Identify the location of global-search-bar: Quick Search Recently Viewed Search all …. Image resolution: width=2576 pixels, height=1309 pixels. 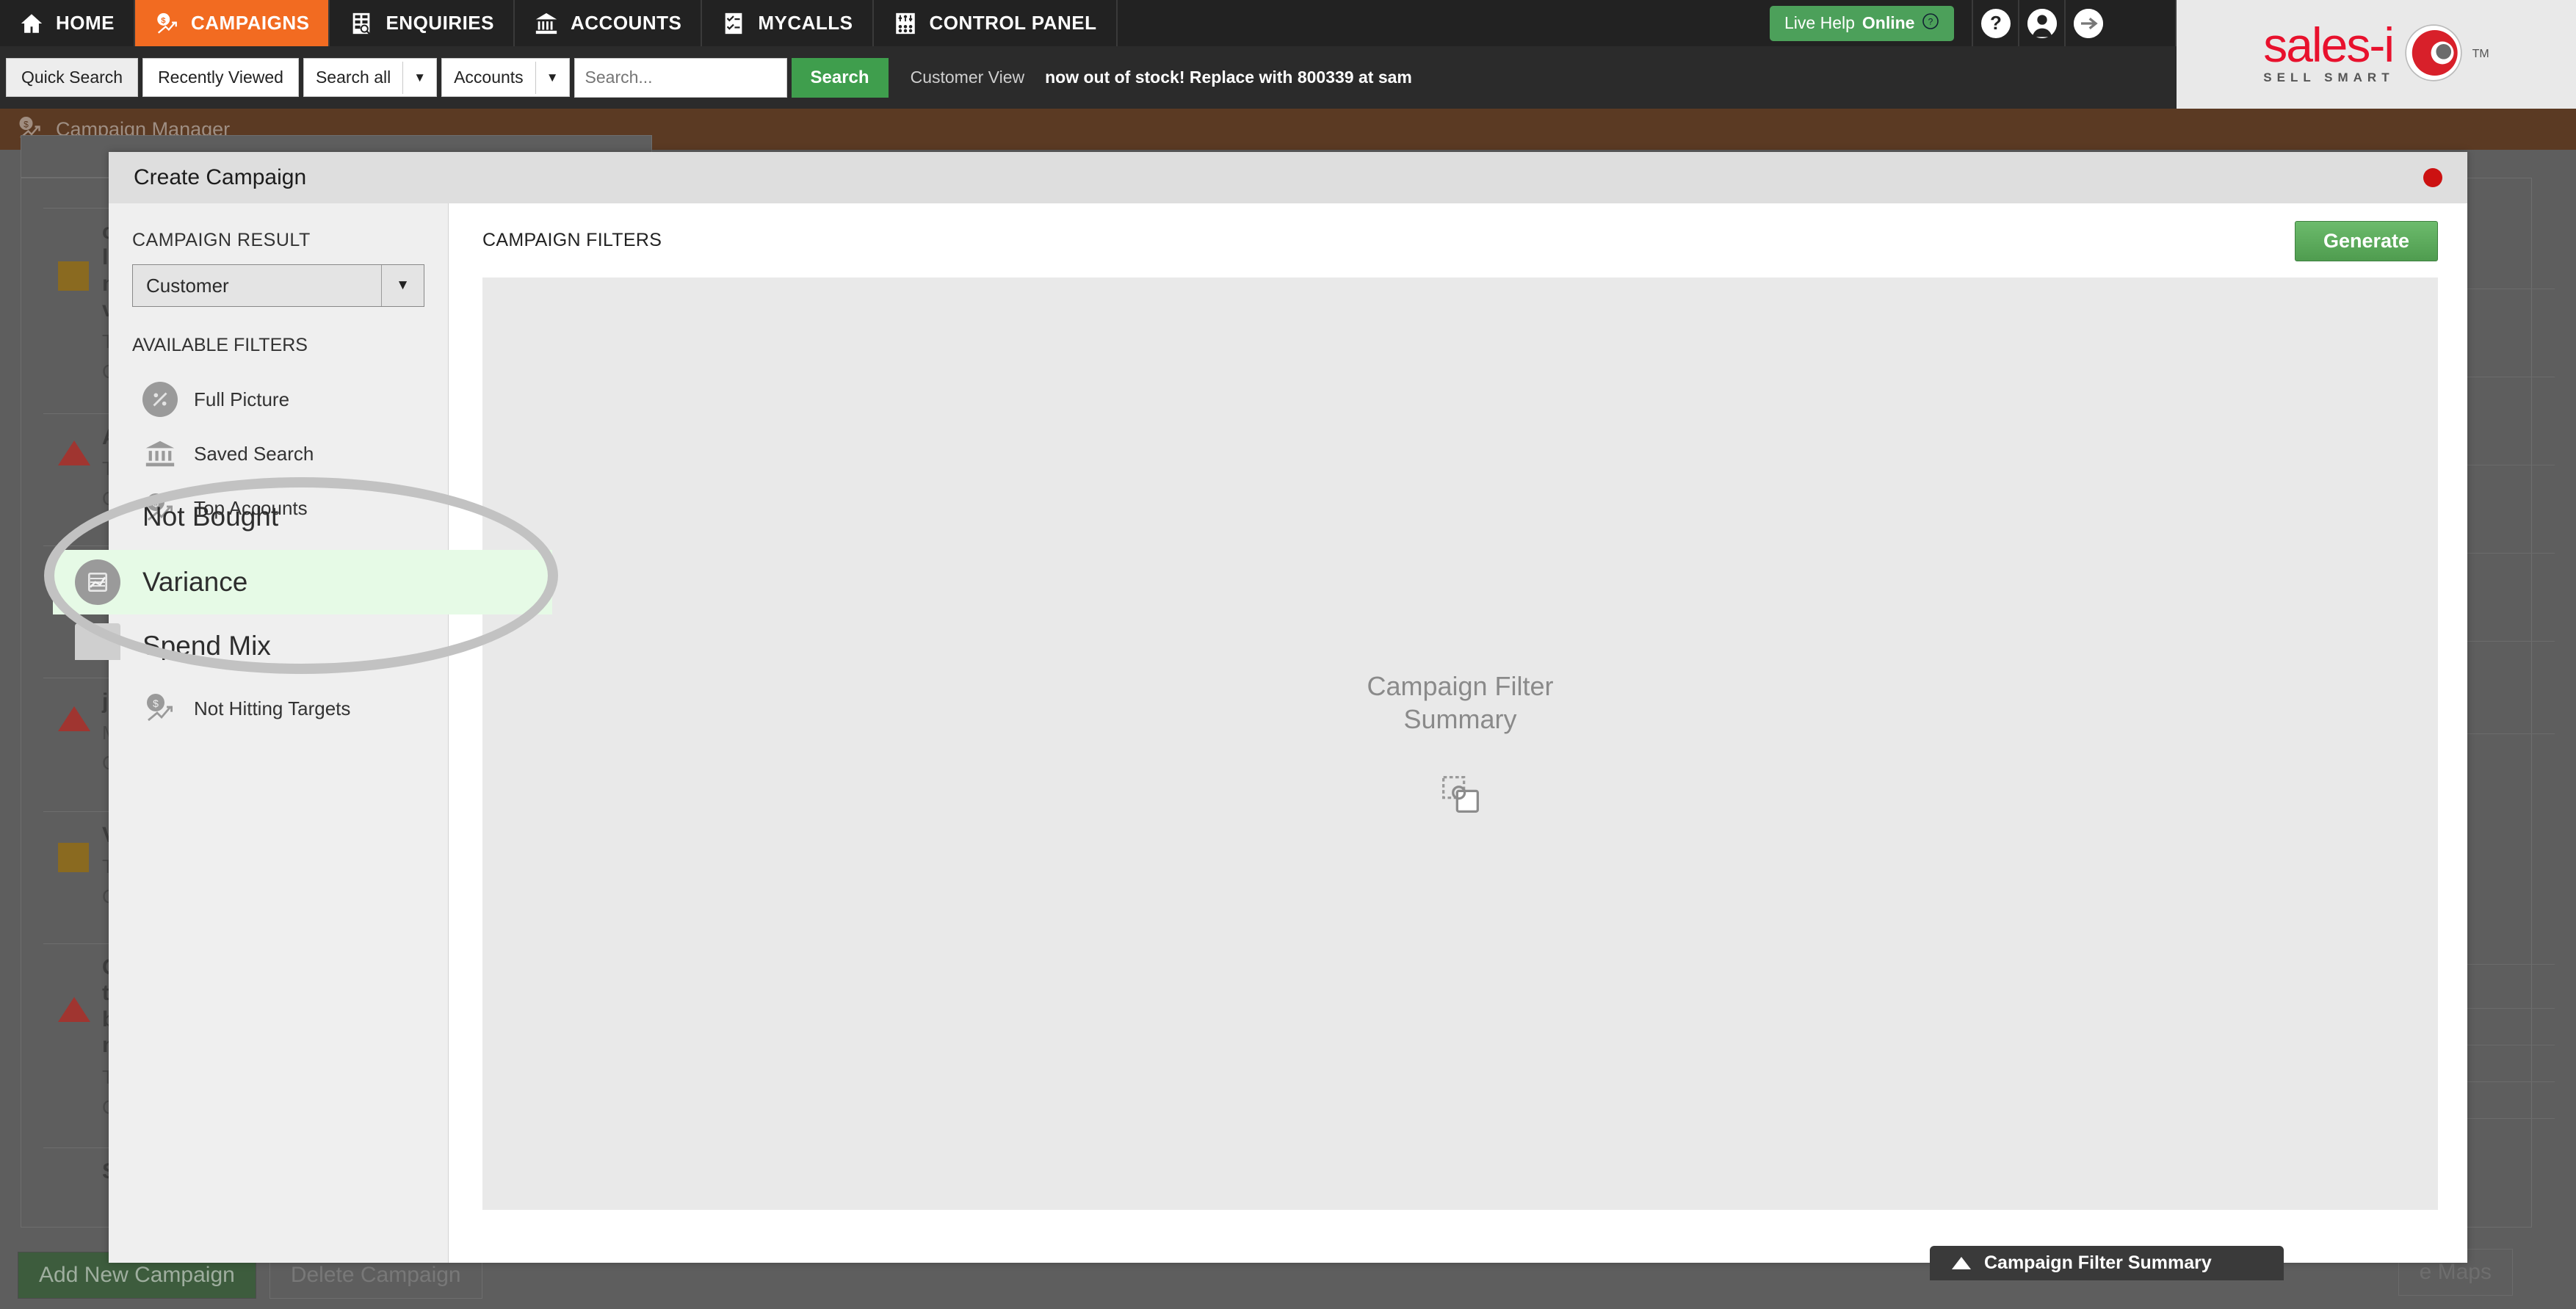
(1088, 77).